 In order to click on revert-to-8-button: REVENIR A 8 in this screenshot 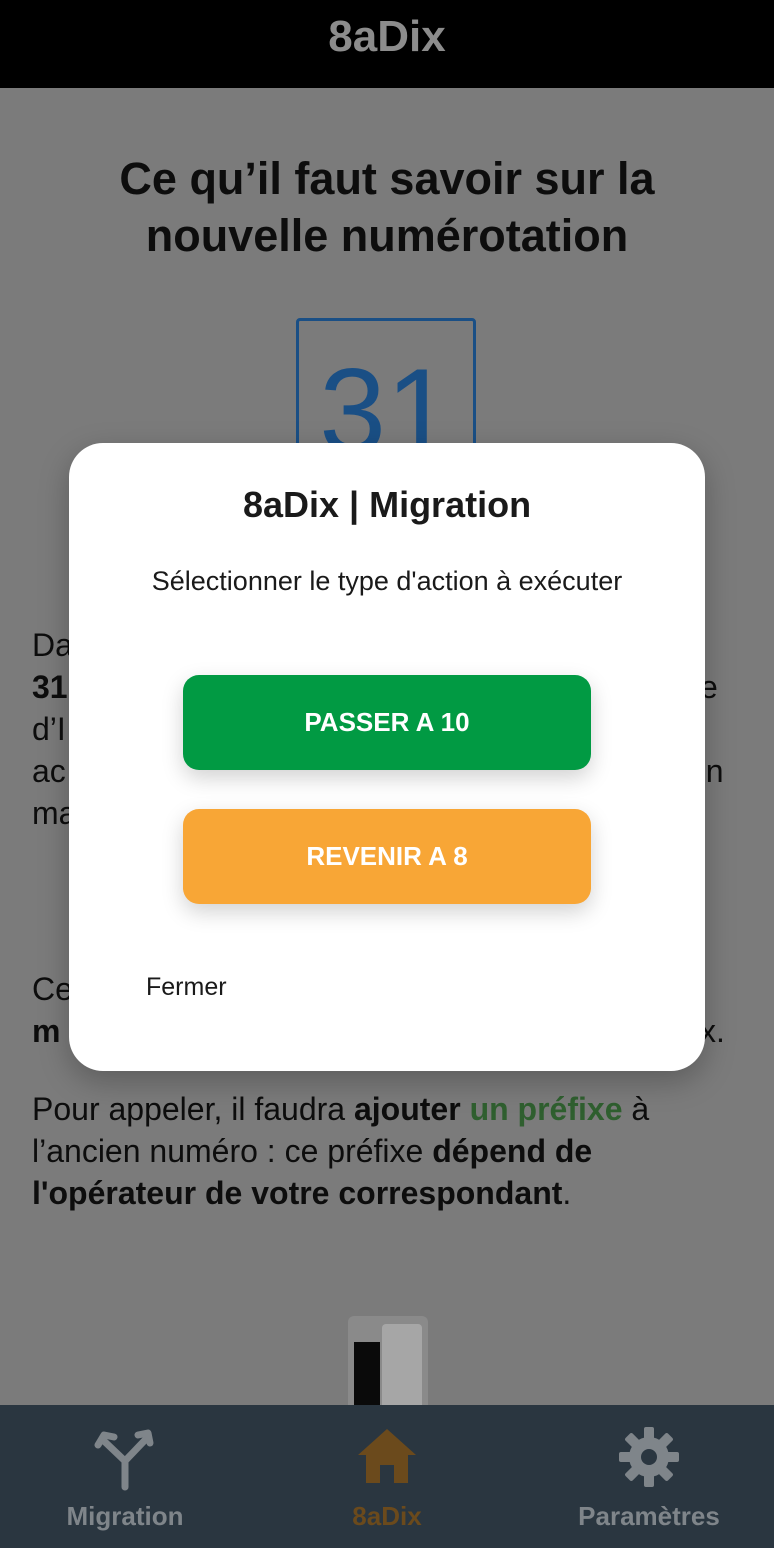, I will do `click(387, 856)`.